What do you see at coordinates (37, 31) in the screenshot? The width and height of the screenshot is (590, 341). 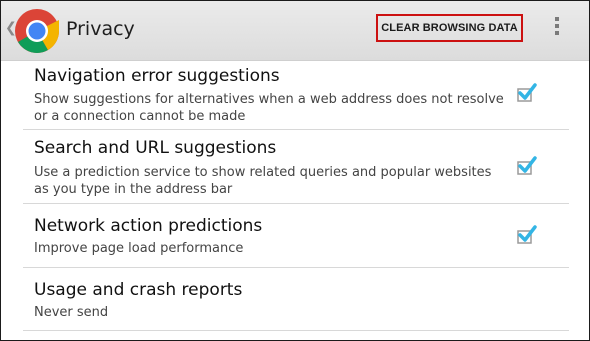 I see `chrome-logo-icon` at bounding box center [37, 31].